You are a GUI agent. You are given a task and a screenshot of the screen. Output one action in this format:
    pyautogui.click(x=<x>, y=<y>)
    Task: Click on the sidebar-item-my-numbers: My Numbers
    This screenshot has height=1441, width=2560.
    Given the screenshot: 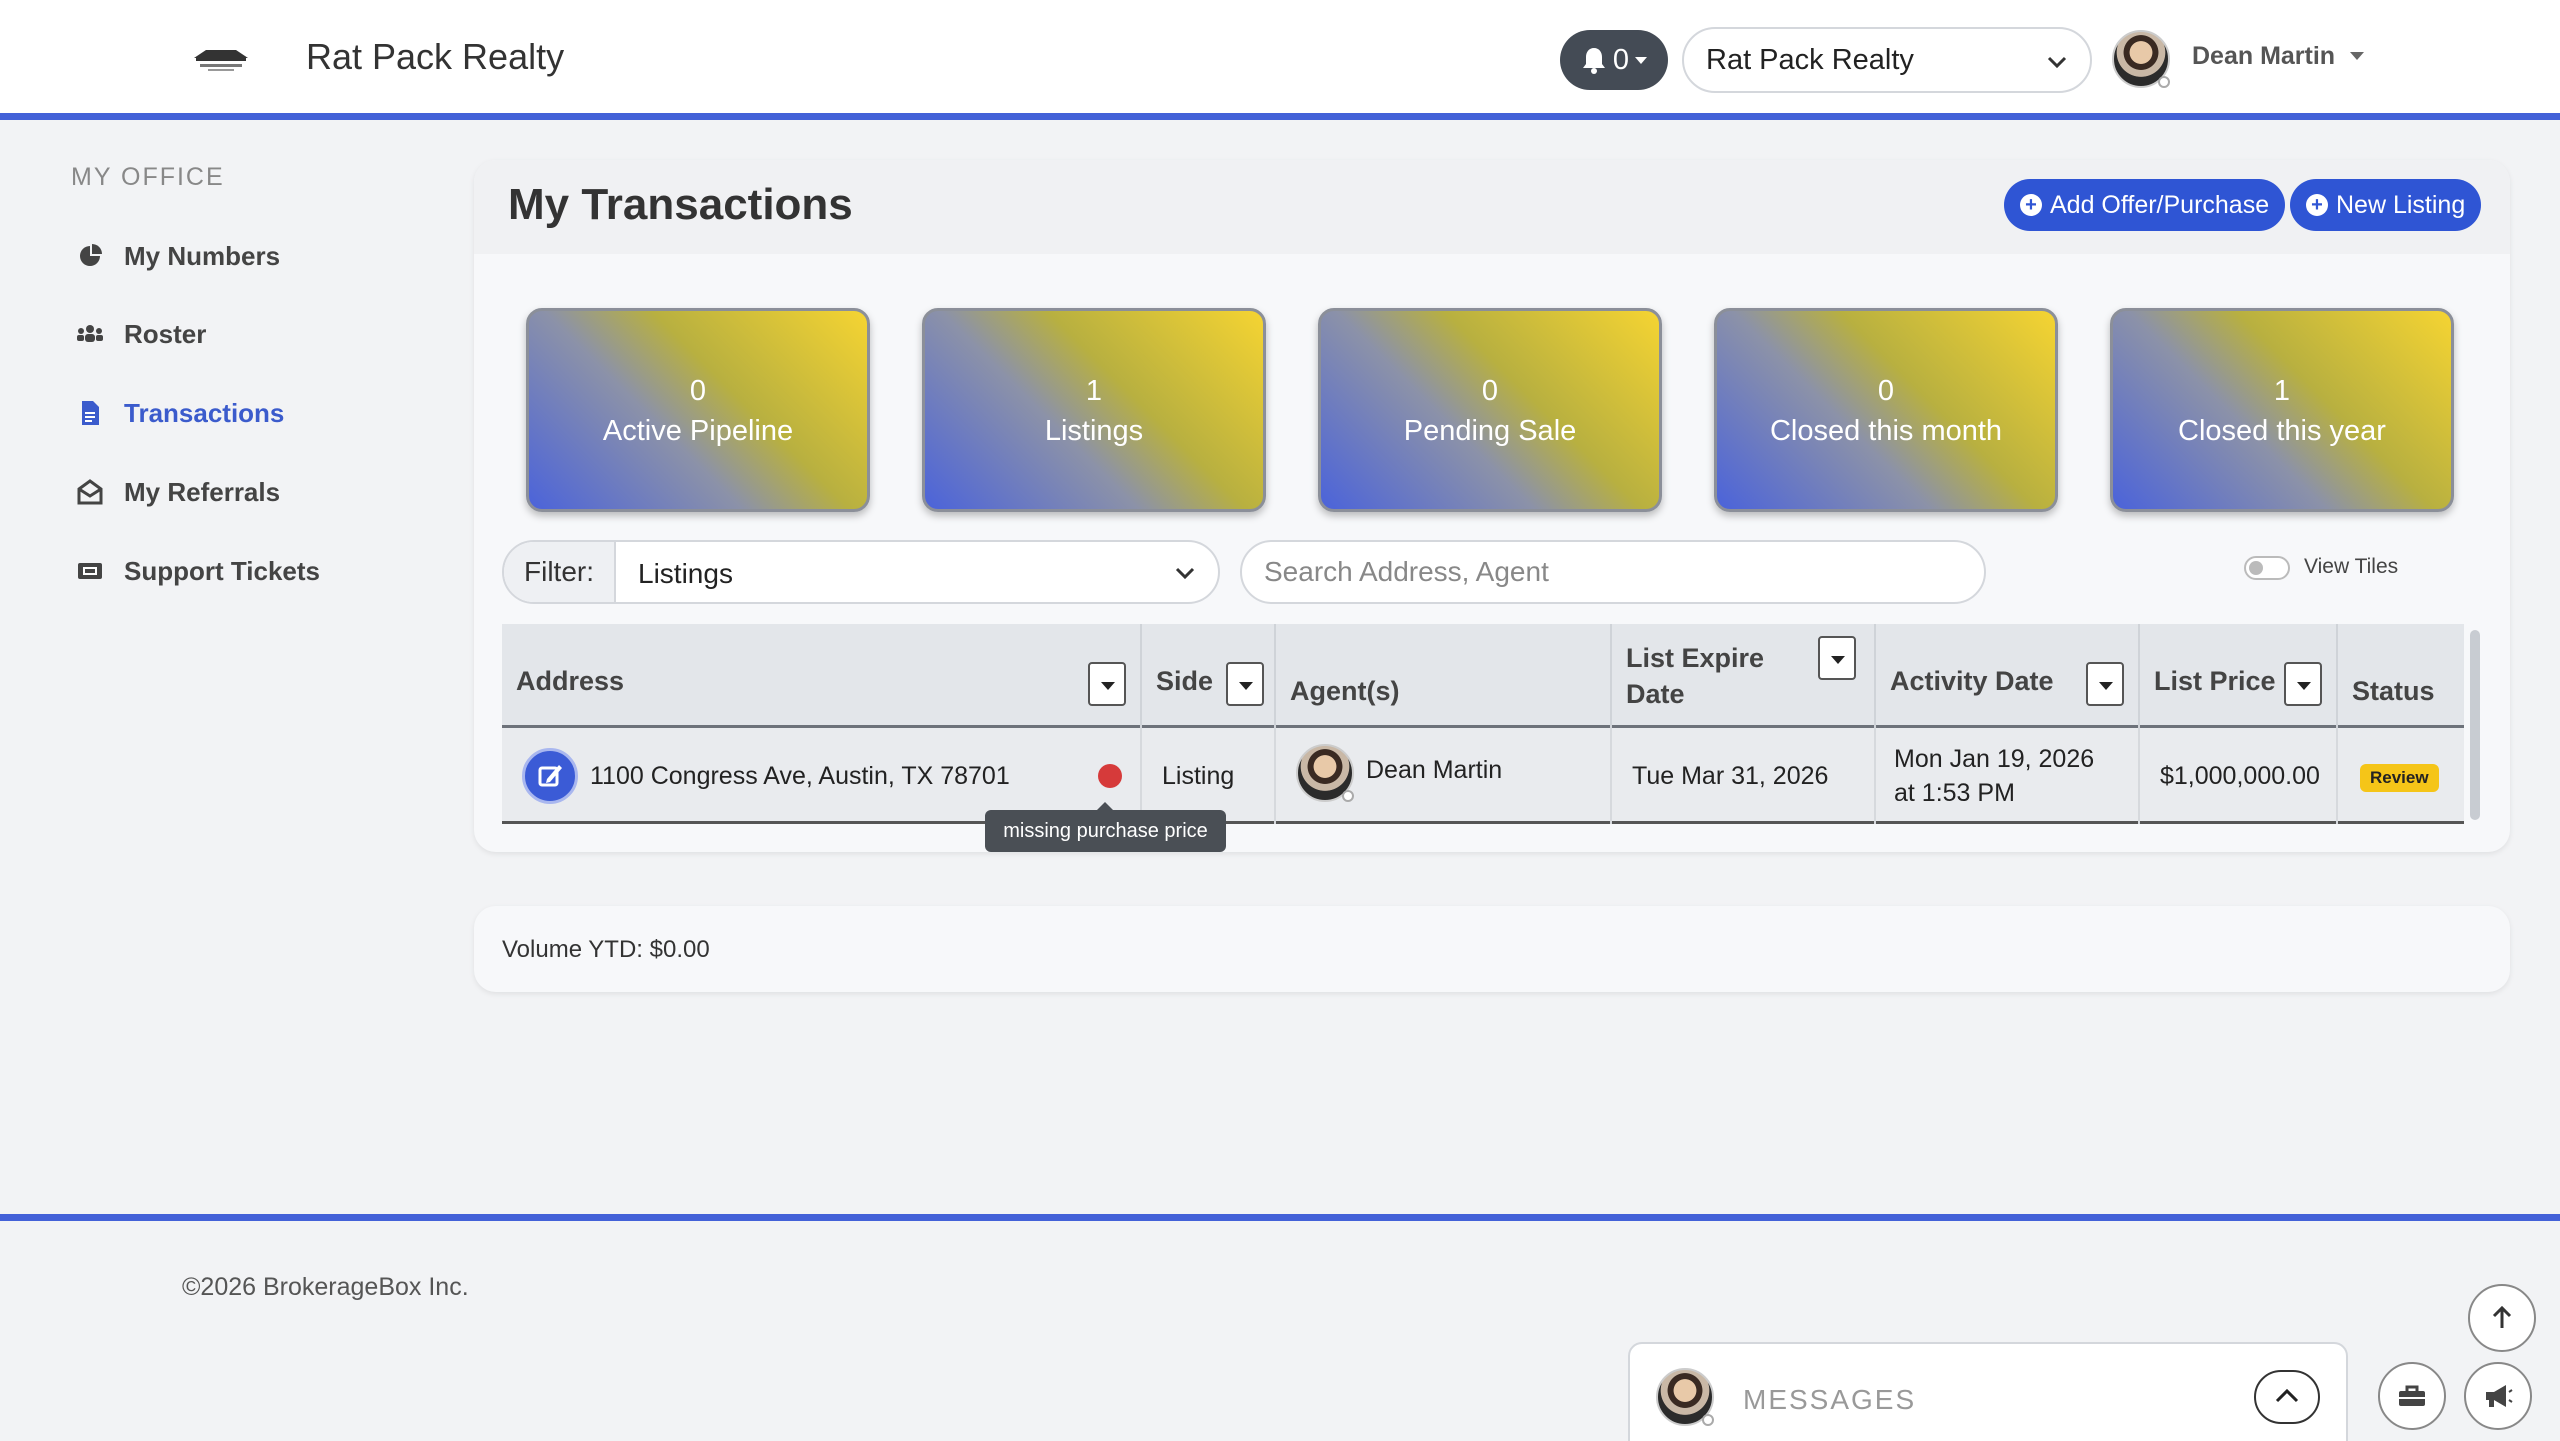 What is the action you would take?
    pyautogui.click(x=178, y=256)
    